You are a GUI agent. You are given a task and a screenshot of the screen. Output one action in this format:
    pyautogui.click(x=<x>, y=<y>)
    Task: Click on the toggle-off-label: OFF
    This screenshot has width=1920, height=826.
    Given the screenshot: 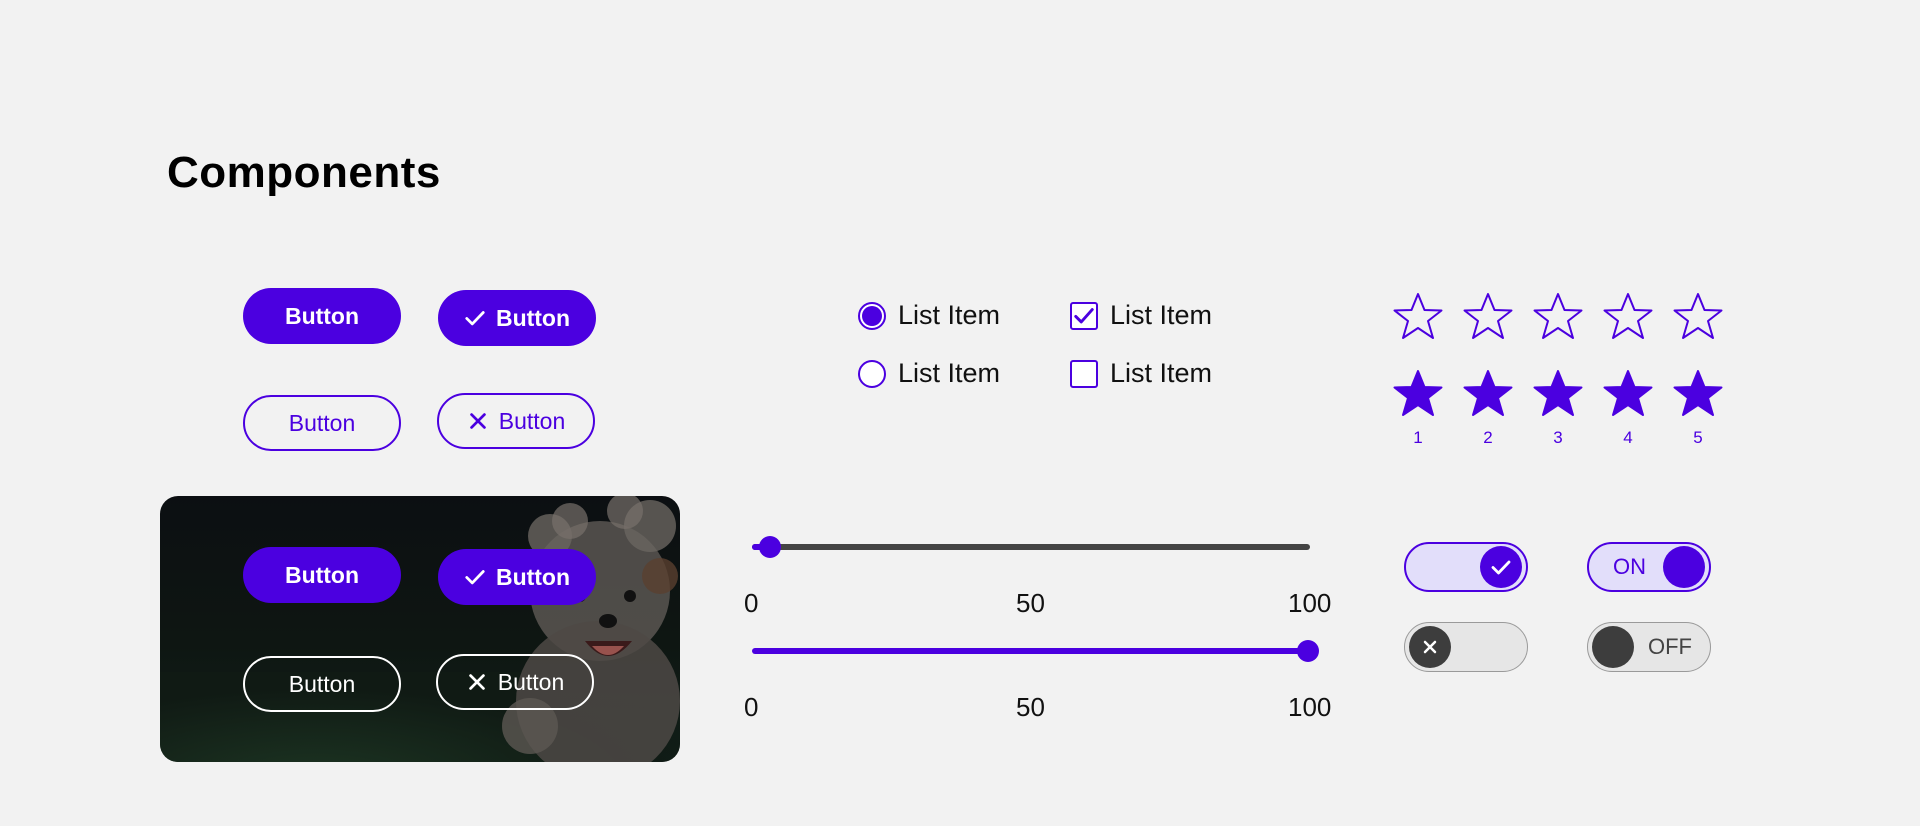 What is the action you would take?
    pyautogui.click(x=1670, y=646)
    